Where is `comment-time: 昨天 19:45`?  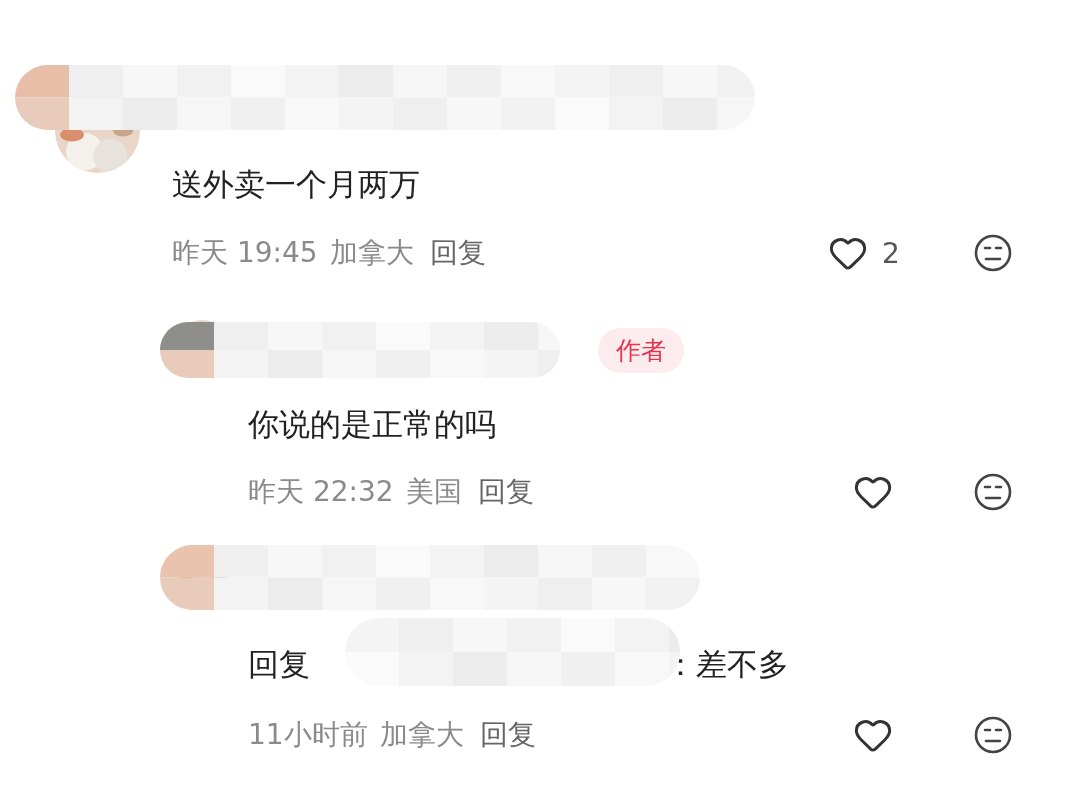 comment-time: 昨天 19:45 is located at coordinates (245, 253).